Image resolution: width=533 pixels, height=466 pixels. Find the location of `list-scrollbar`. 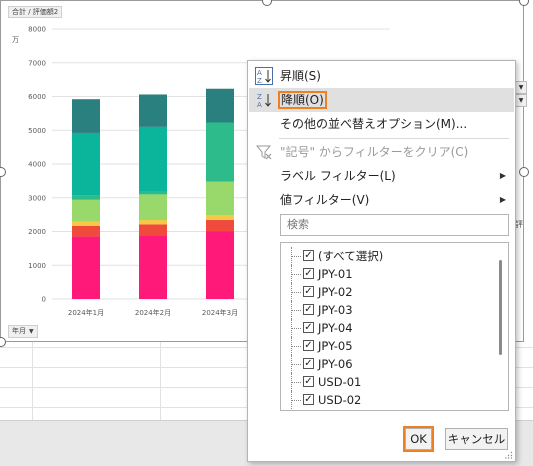

list-scrollbar is located at coordinates (501, 326).